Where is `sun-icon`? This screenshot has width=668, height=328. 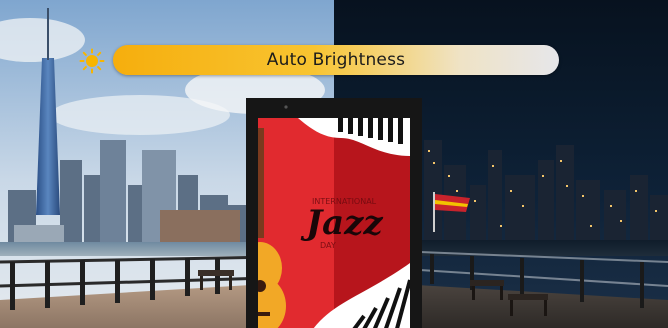
sun-icon is located at coordinates (92, 61).